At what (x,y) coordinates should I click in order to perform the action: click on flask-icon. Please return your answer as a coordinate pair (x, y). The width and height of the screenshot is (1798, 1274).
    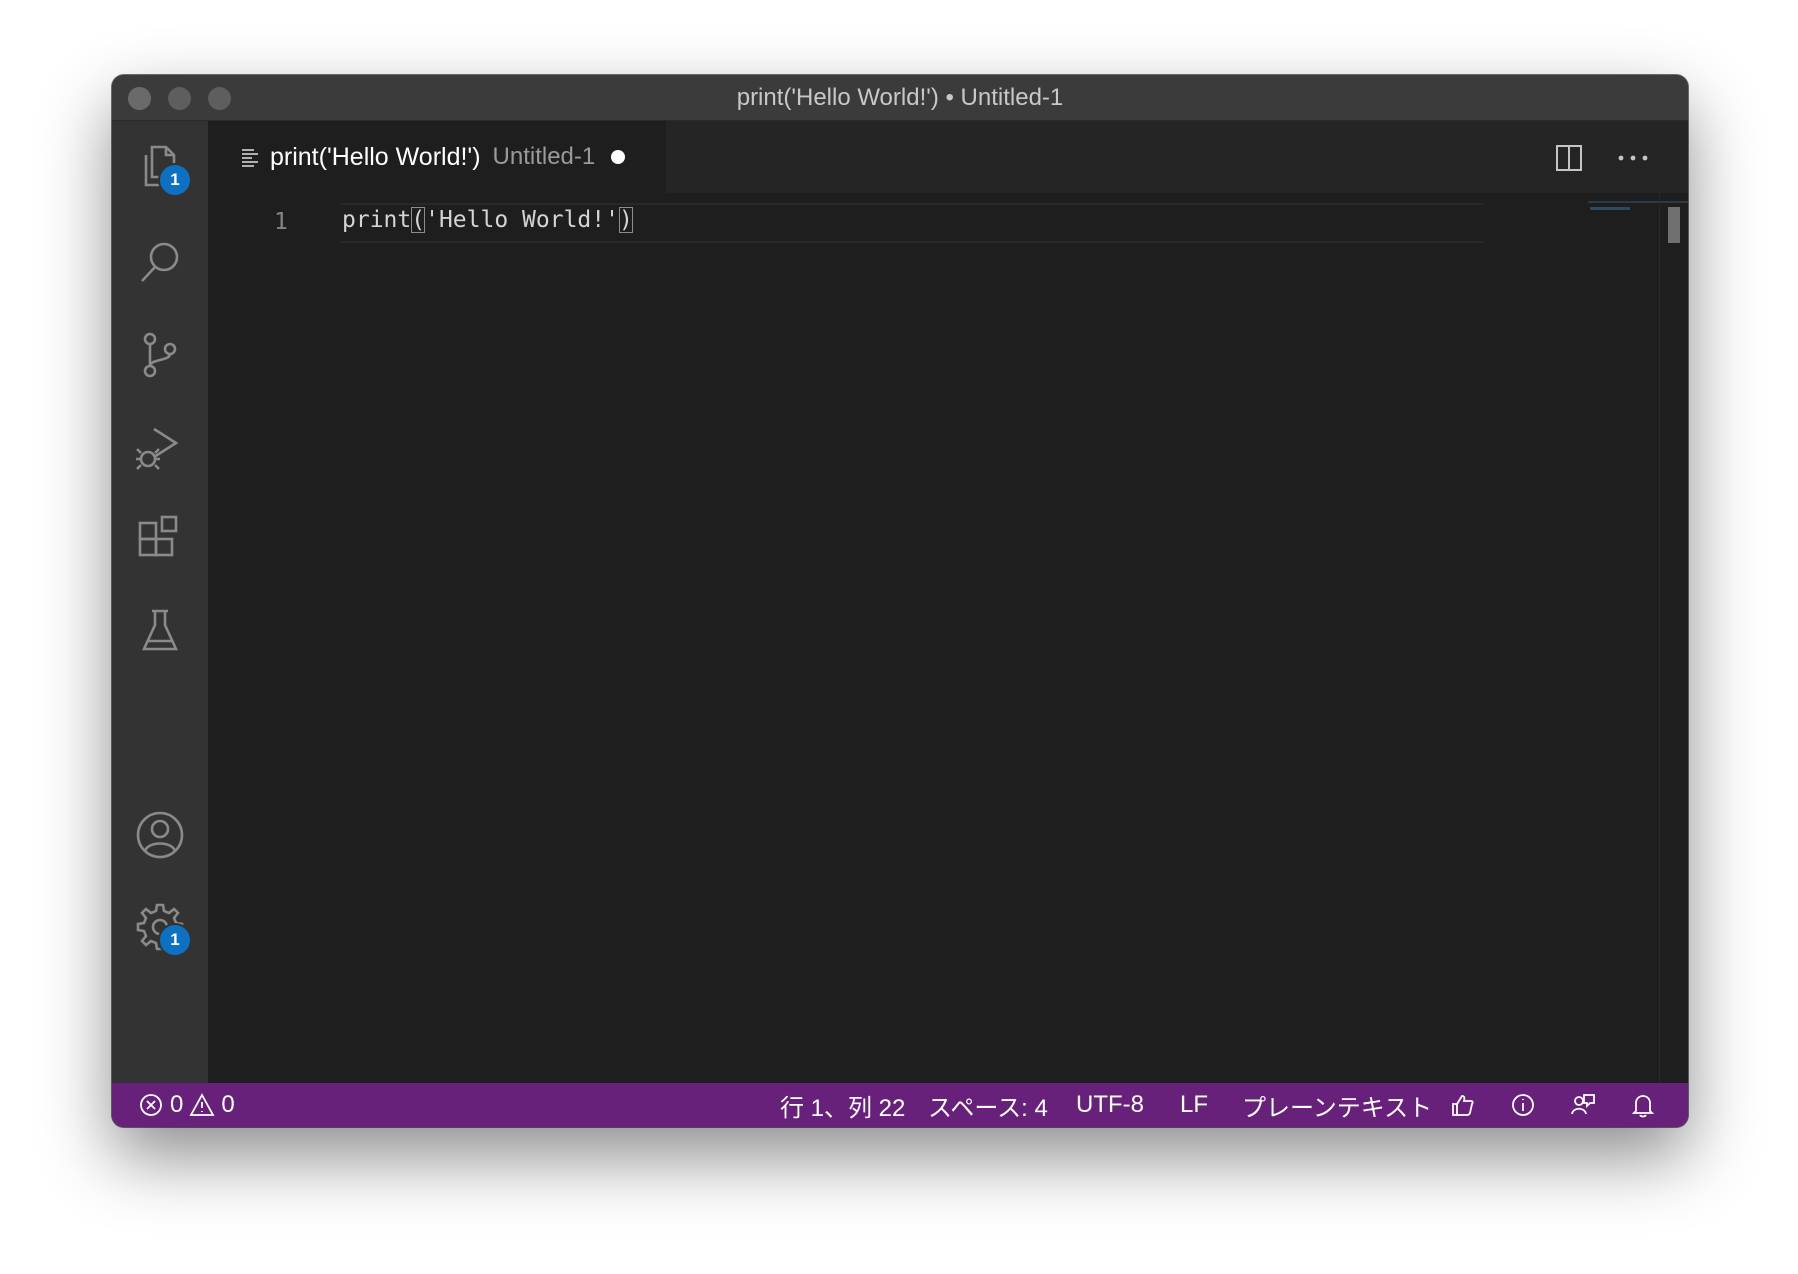
    Looking at the image, I should click on (160, 630).